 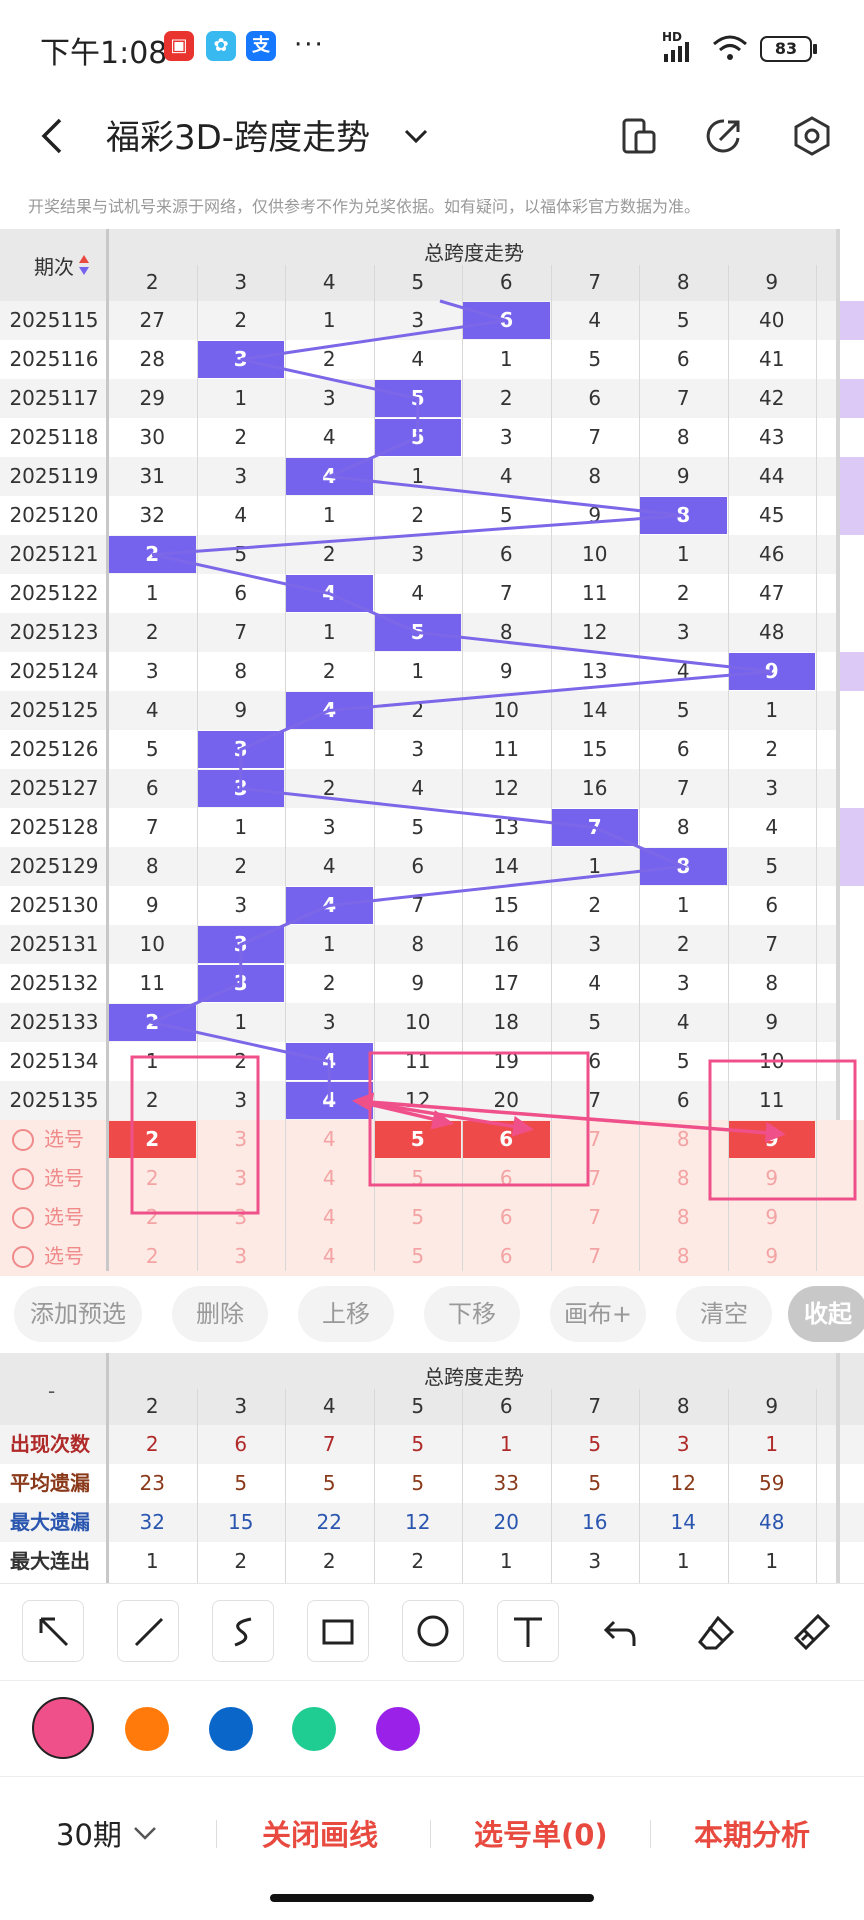 What do you see at coordinates (152, 515) in the screenshot?
I see `omission-cell: 32` at bounding box center [152, 515].